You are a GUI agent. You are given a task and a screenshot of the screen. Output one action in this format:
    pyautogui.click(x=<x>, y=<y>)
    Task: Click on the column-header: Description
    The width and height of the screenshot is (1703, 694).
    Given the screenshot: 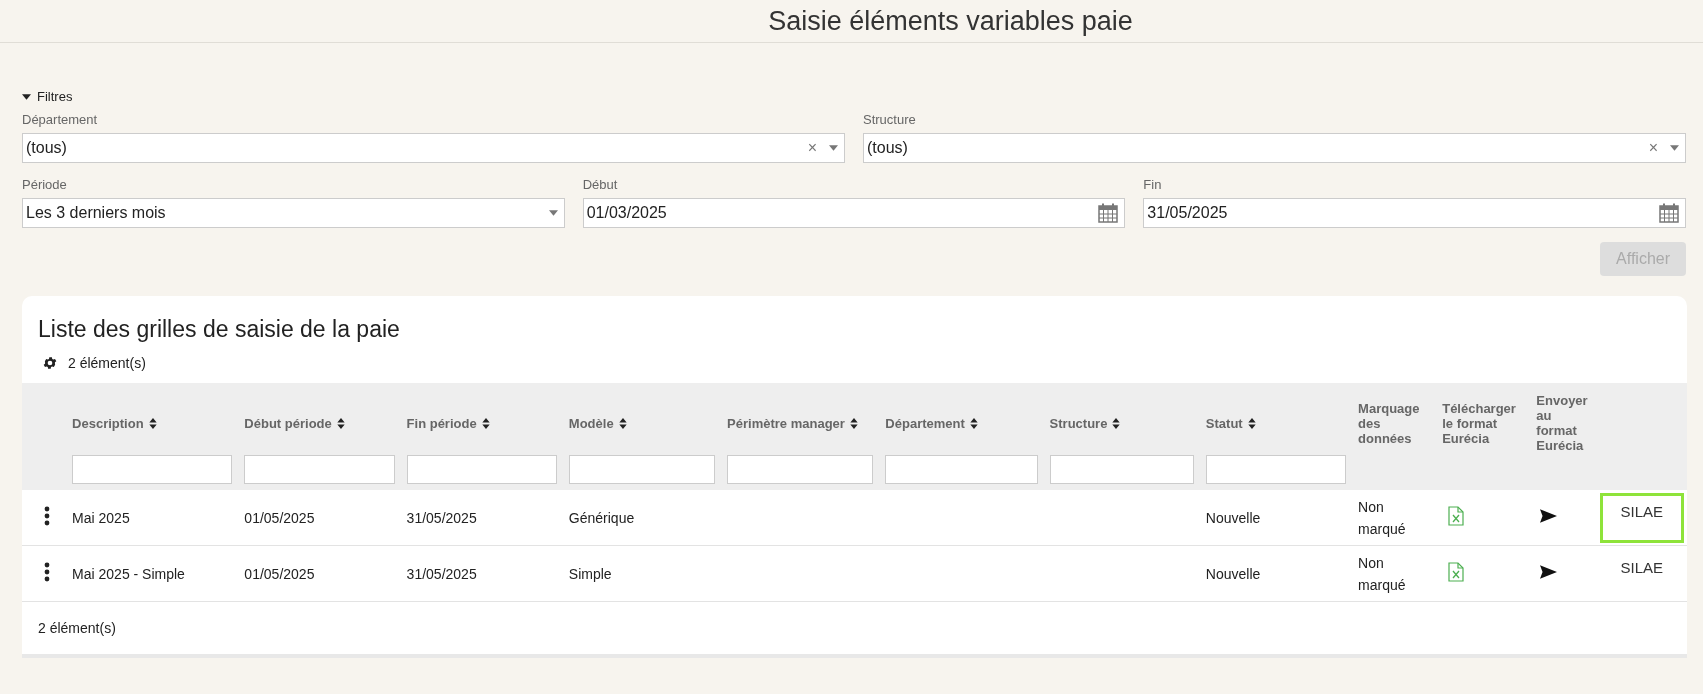 What is the action you would take?
    pyautogui.click(x=114, y=423)
    